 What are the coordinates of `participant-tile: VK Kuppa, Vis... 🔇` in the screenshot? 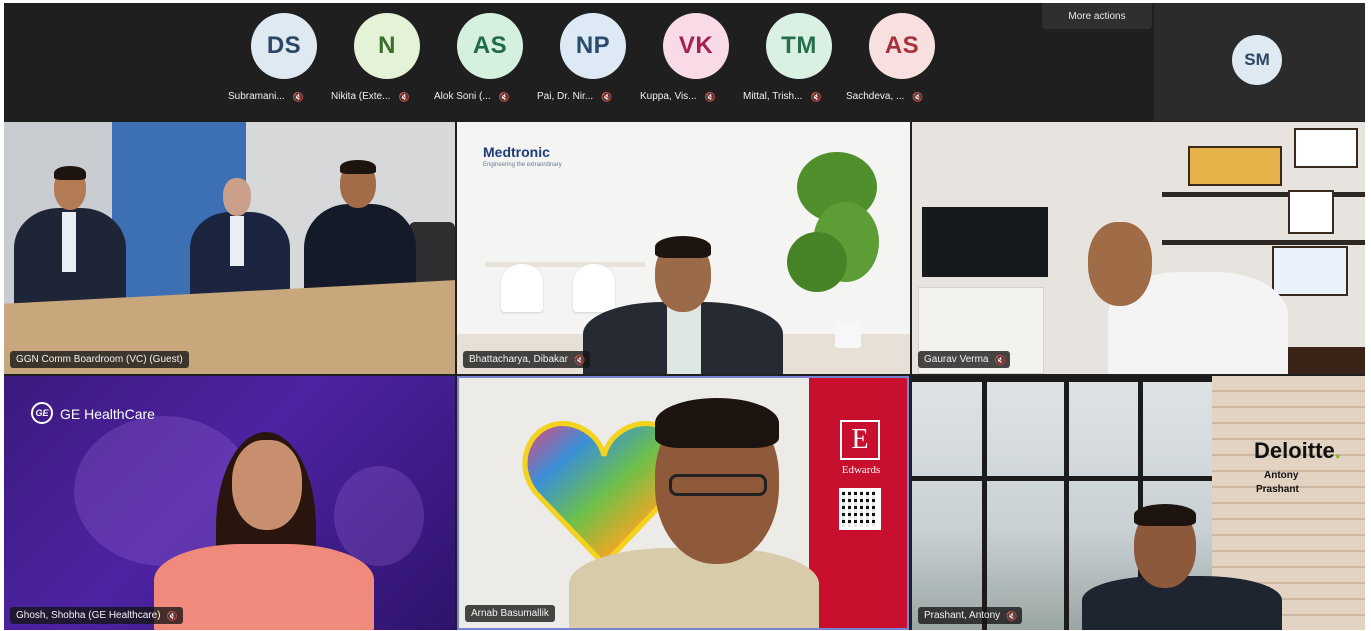 It's located at (693, 61).